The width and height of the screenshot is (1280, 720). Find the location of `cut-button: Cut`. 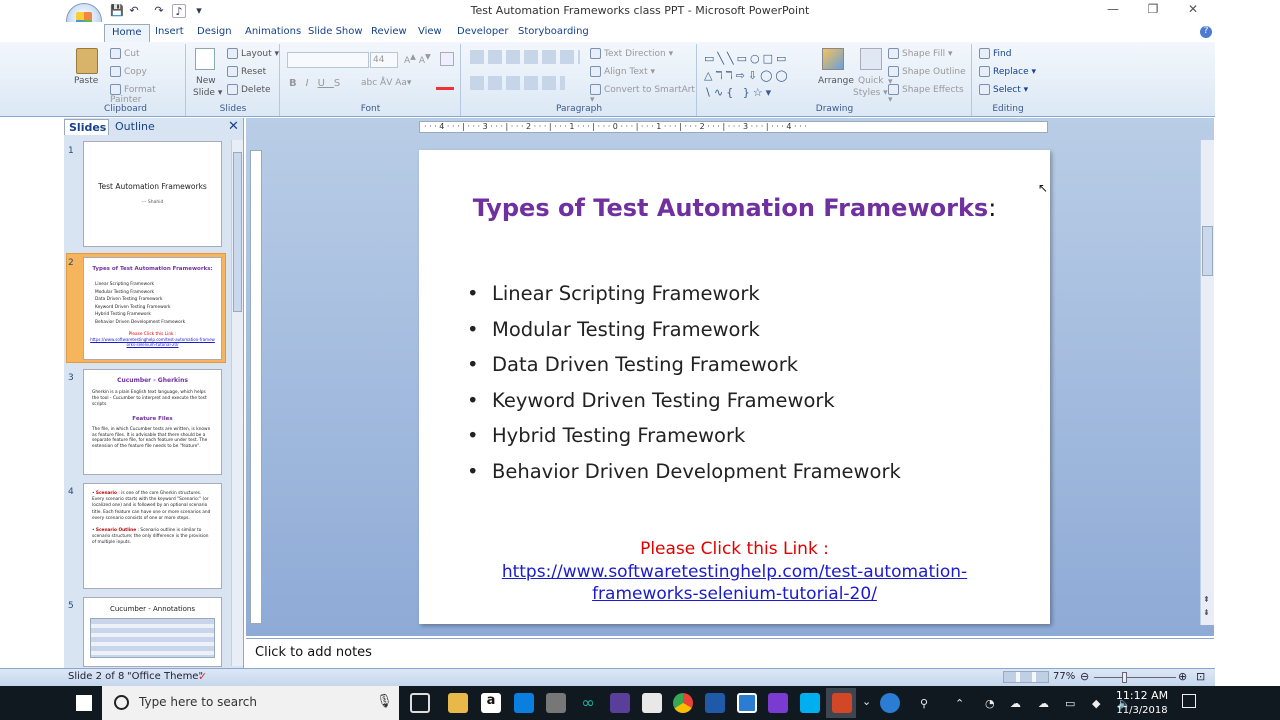

cut-button: Cut is located at coordinates (125, 53).